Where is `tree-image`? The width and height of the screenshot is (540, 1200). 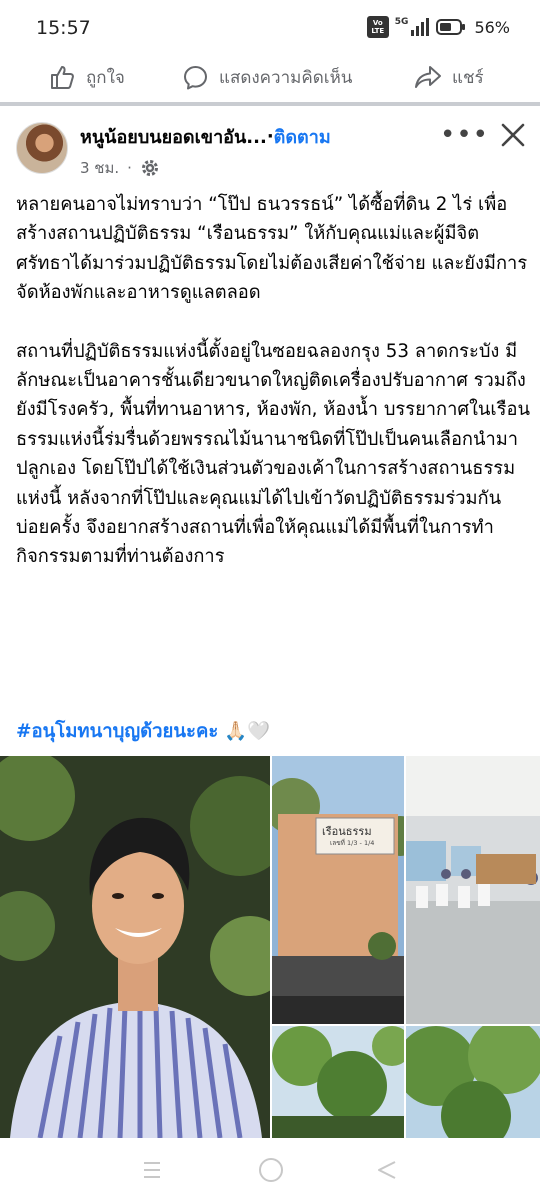
tree-image is located at coordinates (338, 1082).